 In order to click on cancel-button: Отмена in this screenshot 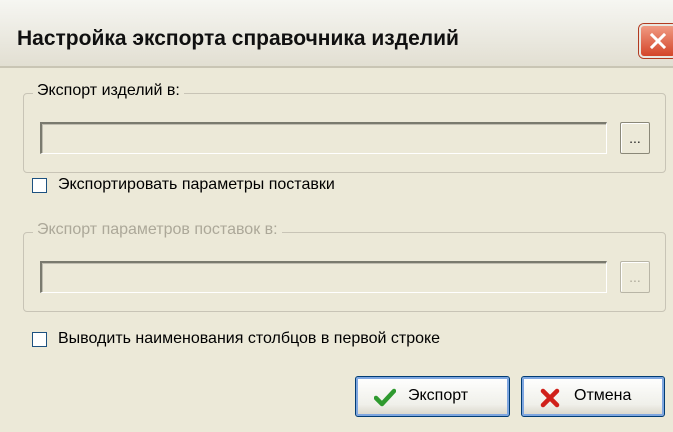, I will do `click(593, 396)`.